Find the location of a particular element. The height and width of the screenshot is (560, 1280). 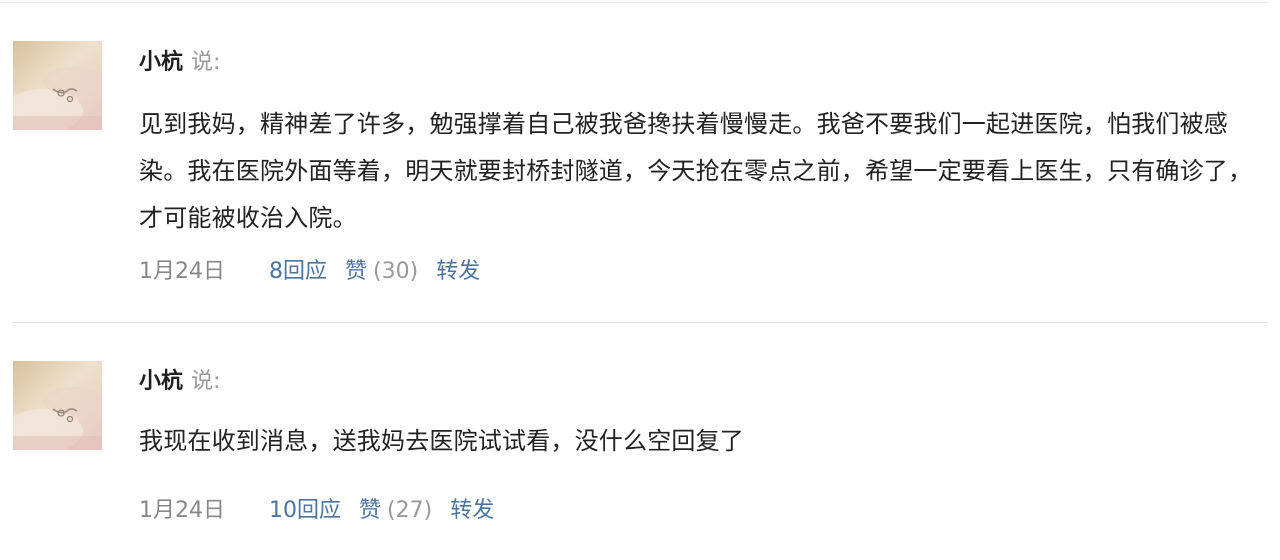

like-button: 赞 (27) is located at coordinates (395, 511).